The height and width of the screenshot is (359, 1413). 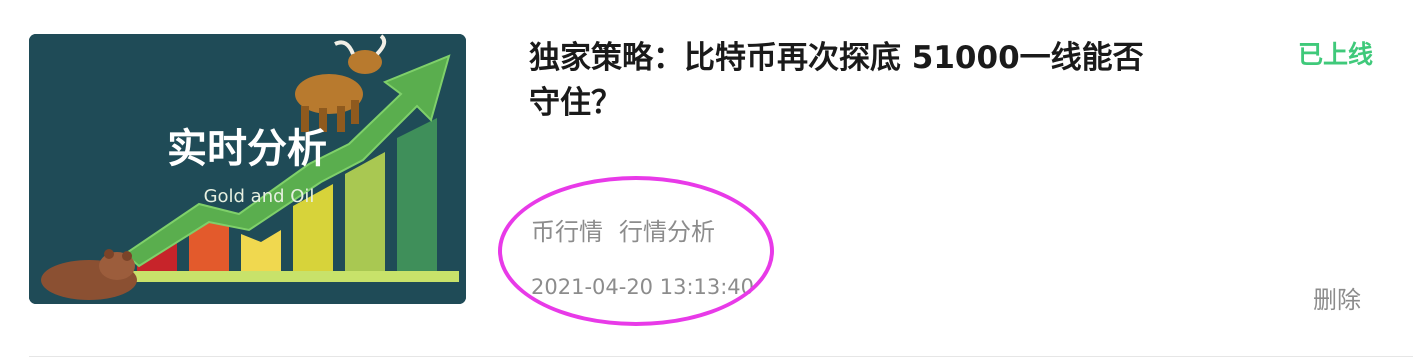 I want to click on thumbnail-caption-en: Gold and Oil, so click(x=259, y=196).